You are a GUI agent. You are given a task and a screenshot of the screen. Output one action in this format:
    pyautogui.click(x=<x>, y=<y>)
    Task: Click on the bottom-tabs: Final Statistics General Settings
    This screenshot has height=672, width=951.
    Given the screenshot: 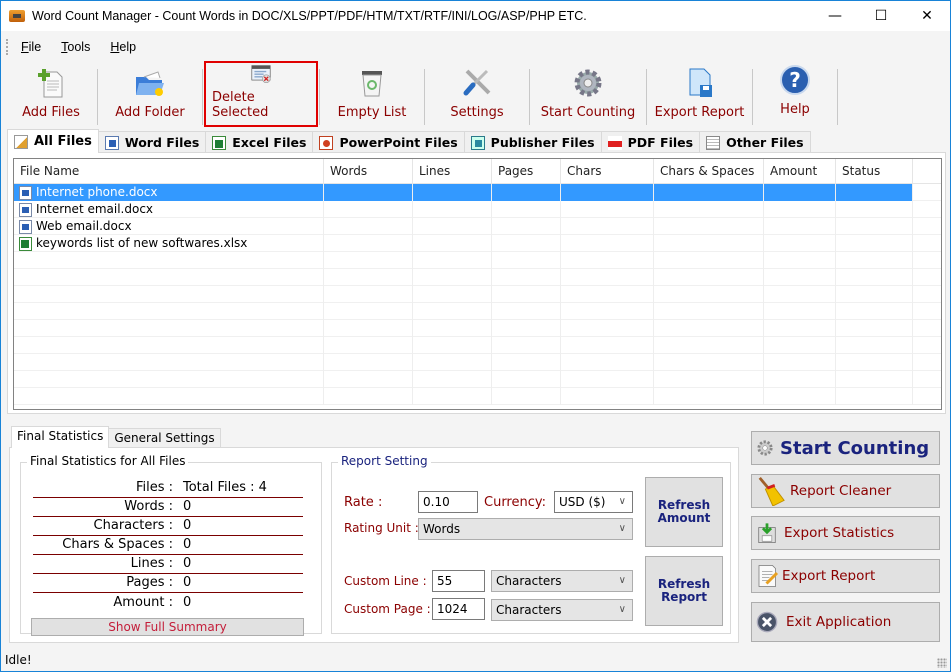 What is the action you would take?
    pyautogui.click(x=116, y=437)
    